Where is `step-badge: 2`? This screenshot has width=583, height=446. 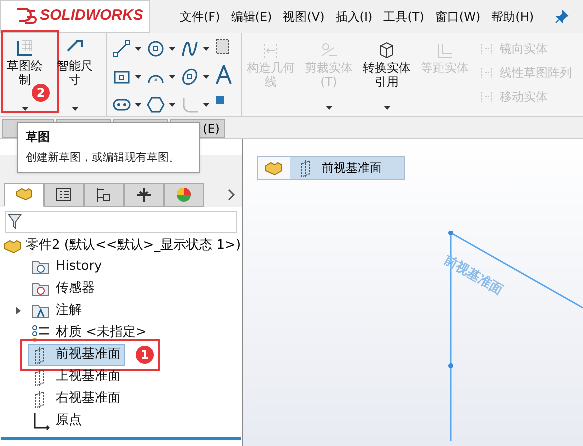 step-badge: 2 is located at coordinates (41, 93).